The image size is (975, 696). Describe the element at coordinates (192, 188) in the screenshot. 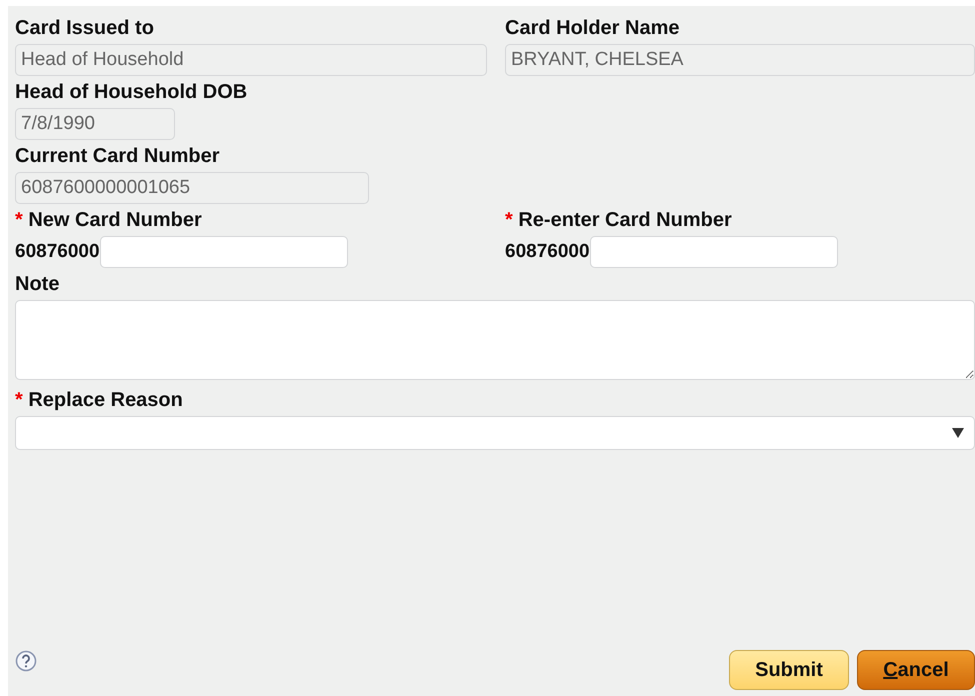

I see `read-only-field: 6087600000001065` at that location.